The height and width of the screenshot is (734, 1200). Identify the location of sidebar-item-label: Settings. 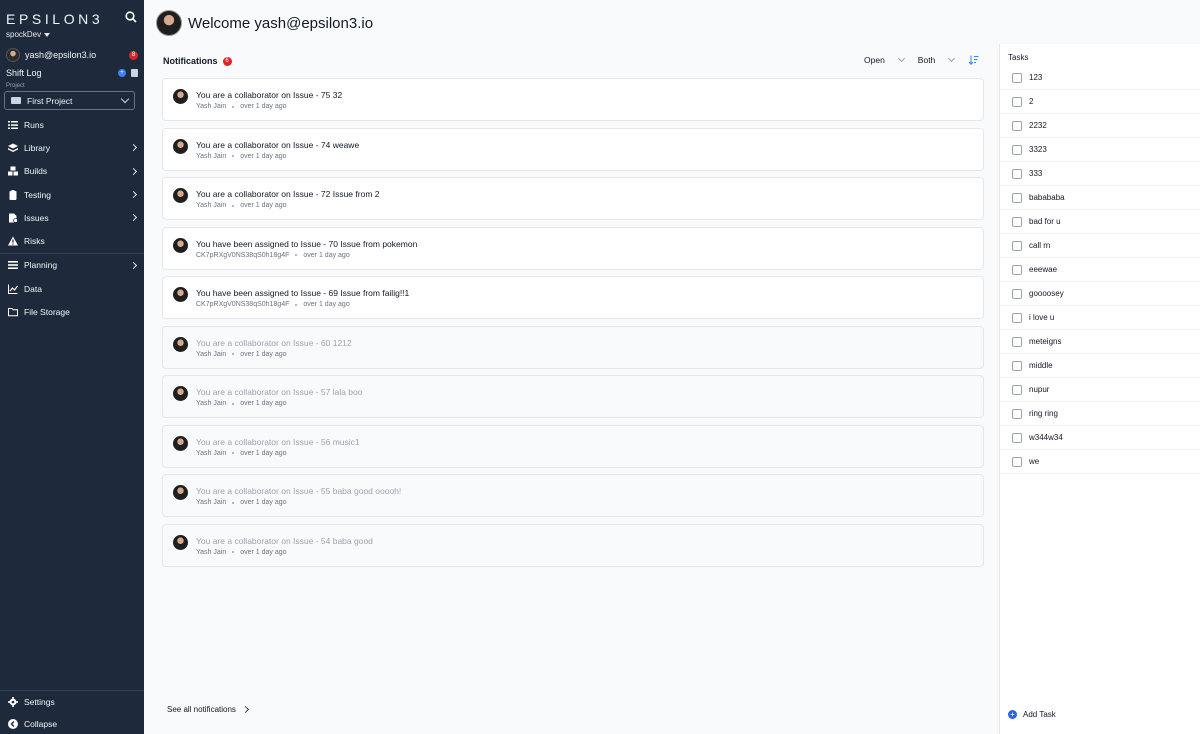
(39, 702).